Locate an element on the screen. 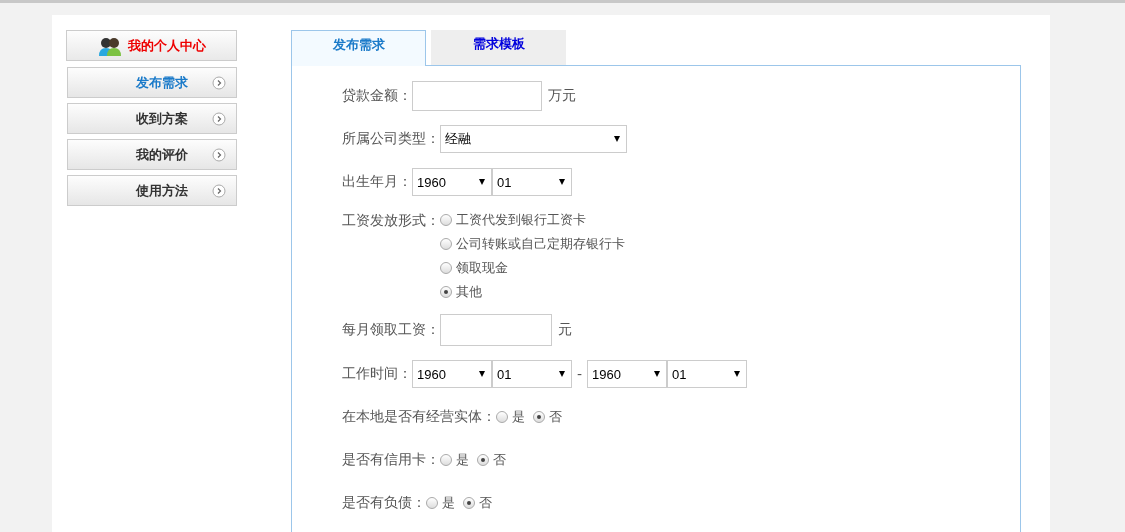 This screenshot has height=532, width=1125. tab: 发布需求 is located at coordinates (358, 48).